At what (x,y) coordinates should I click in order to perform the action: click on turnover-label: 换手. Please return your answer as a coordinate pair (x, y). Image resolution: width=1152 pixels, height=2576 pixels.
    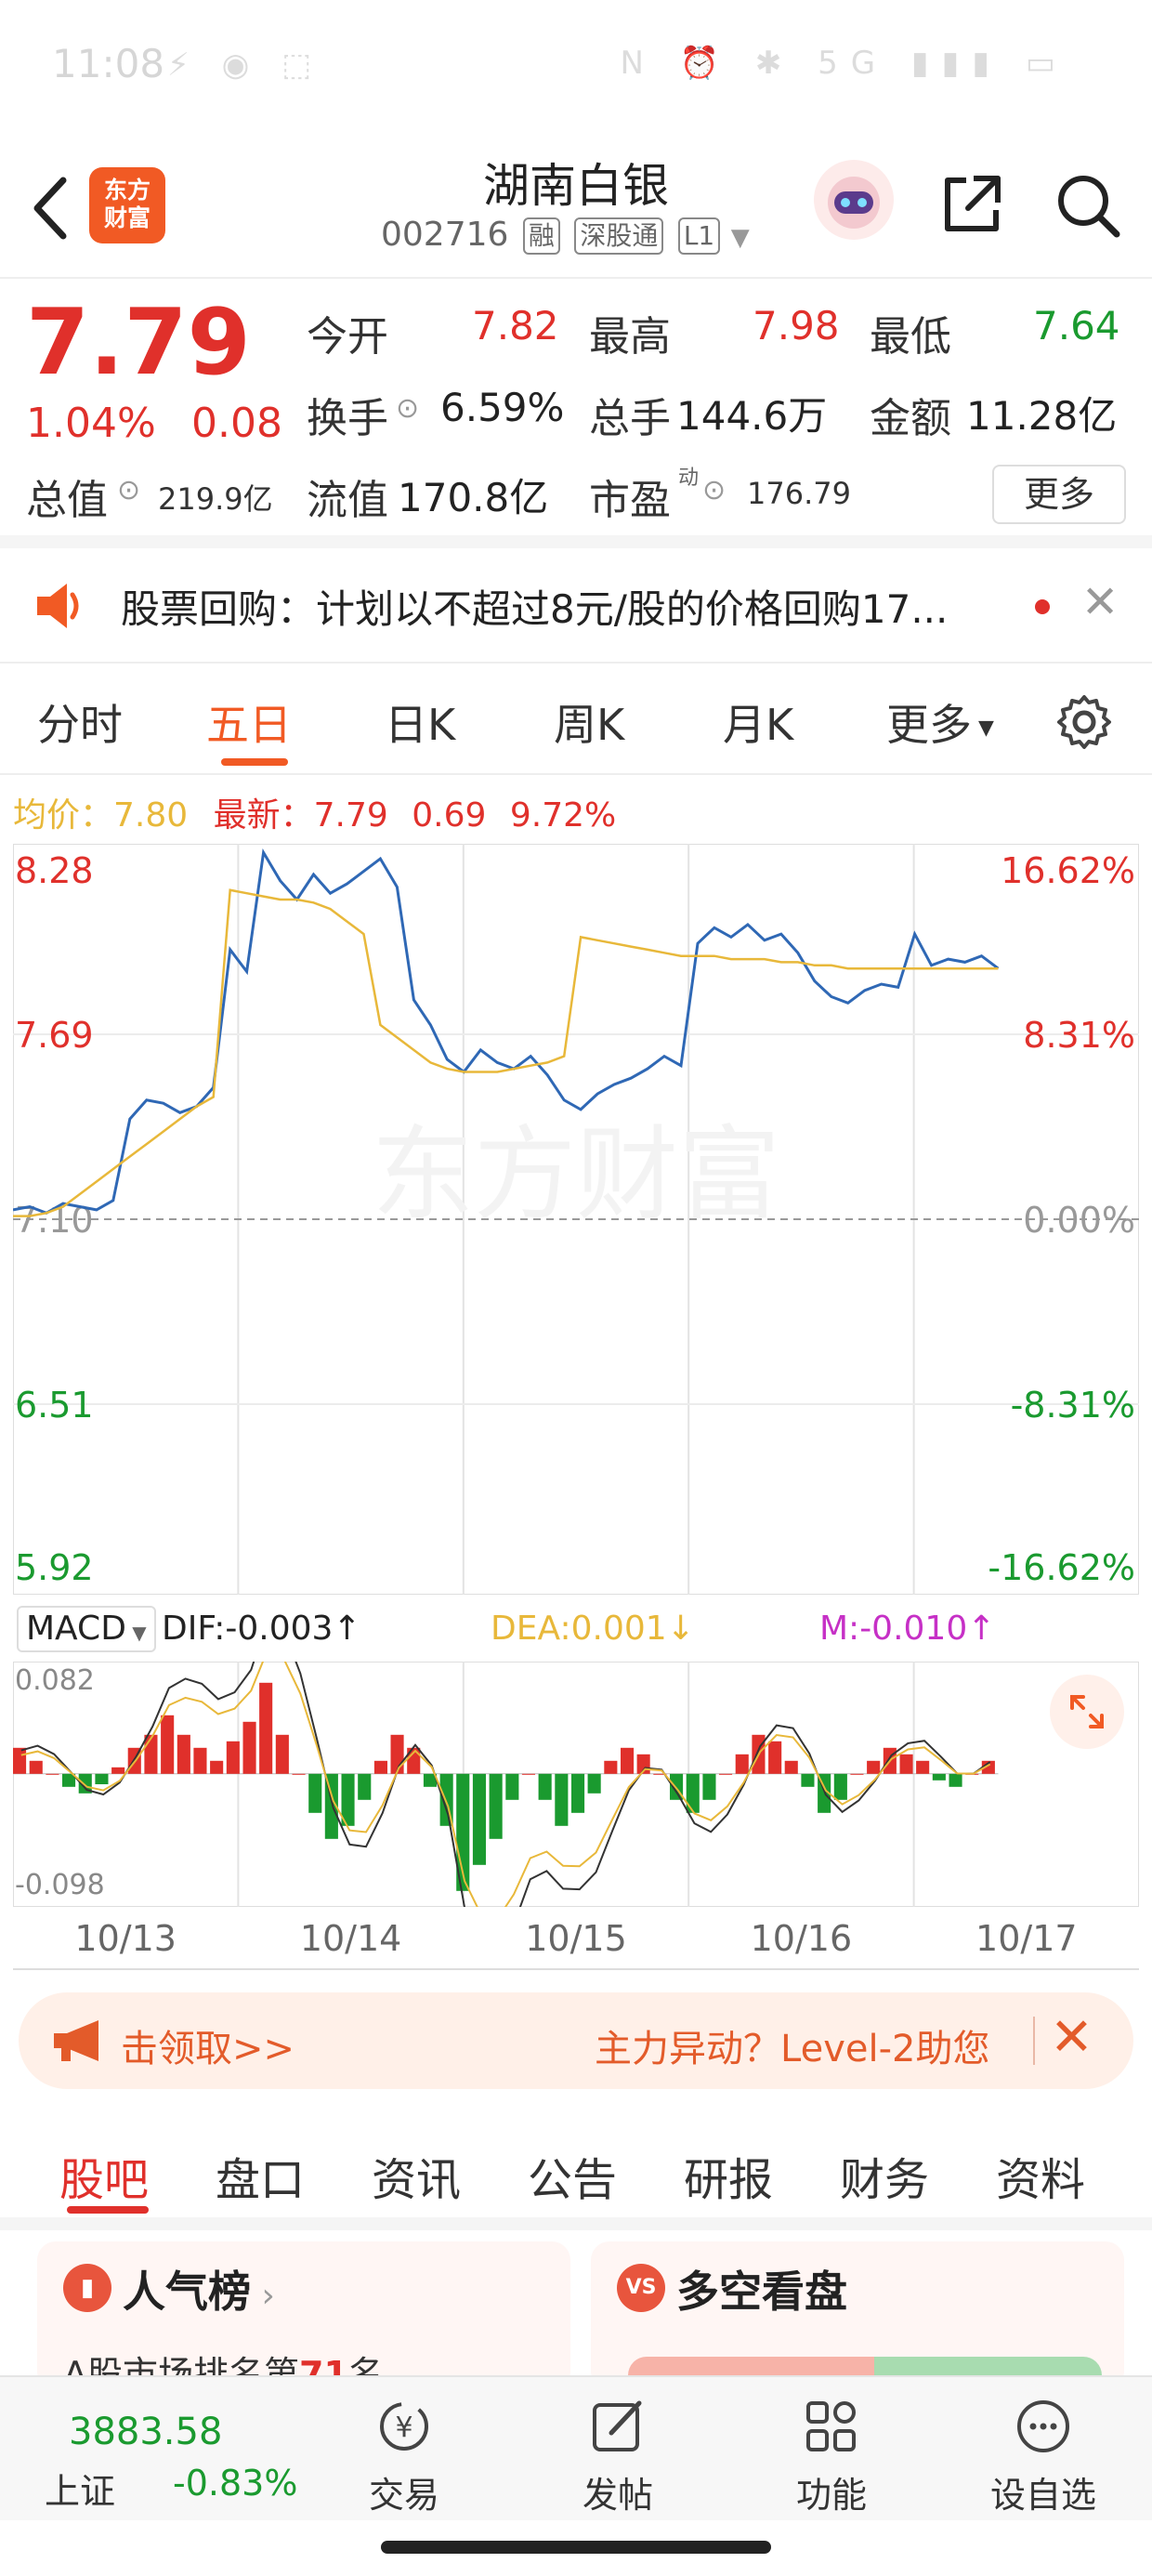
    Looking at the image, I should click on (347, 418).